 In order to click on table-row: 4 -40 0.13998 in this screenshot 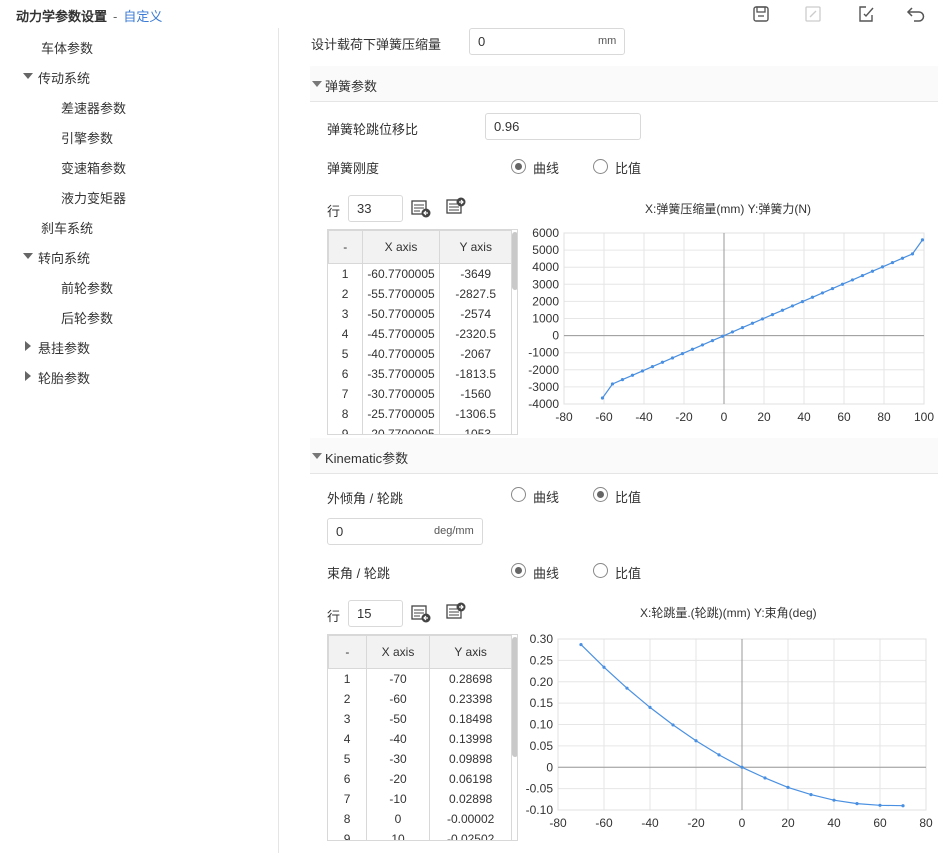, I will do `click(420, 738)`.